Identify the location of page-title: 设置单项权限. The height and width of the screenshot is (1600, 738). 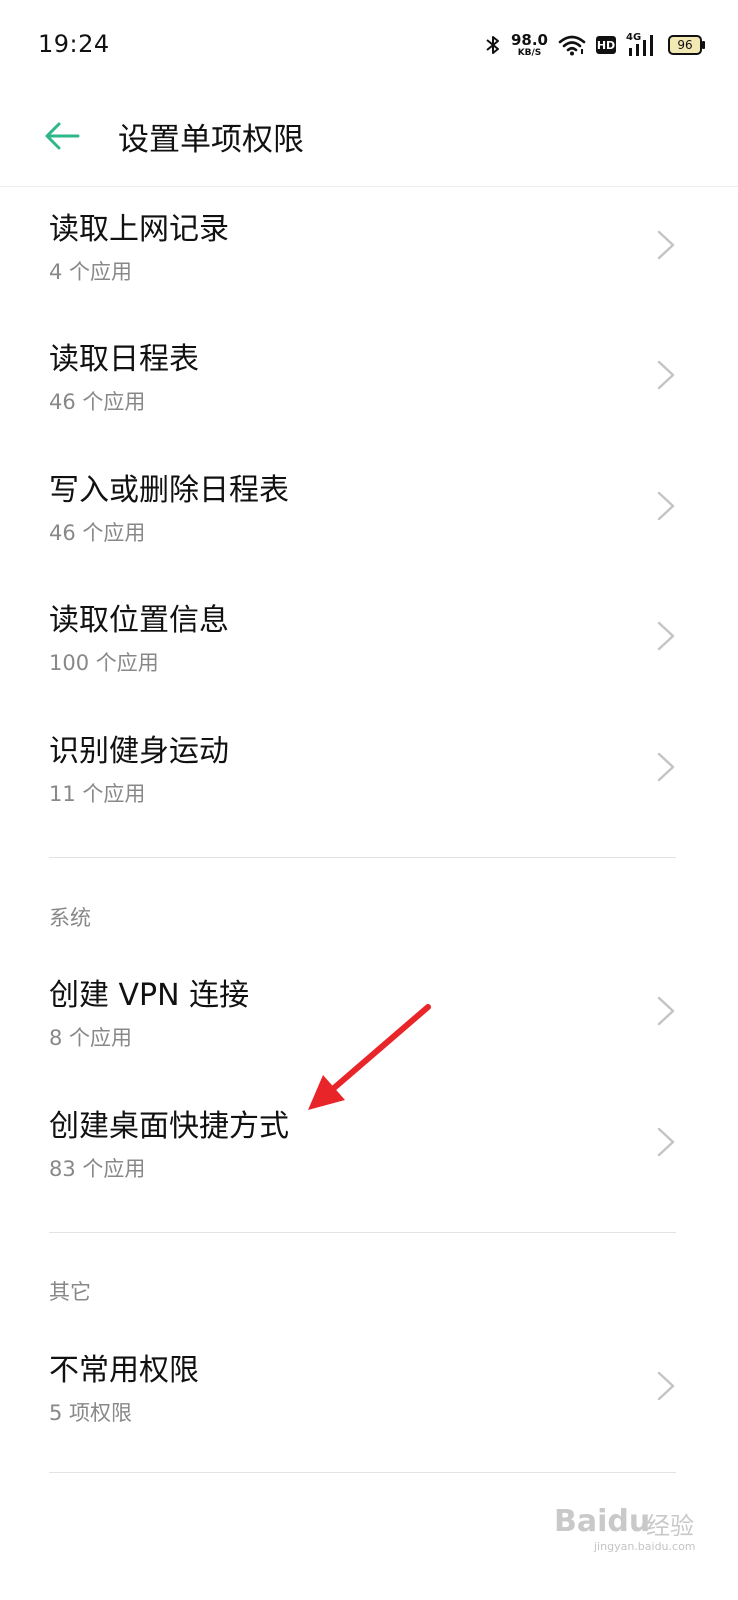
(211, 140).